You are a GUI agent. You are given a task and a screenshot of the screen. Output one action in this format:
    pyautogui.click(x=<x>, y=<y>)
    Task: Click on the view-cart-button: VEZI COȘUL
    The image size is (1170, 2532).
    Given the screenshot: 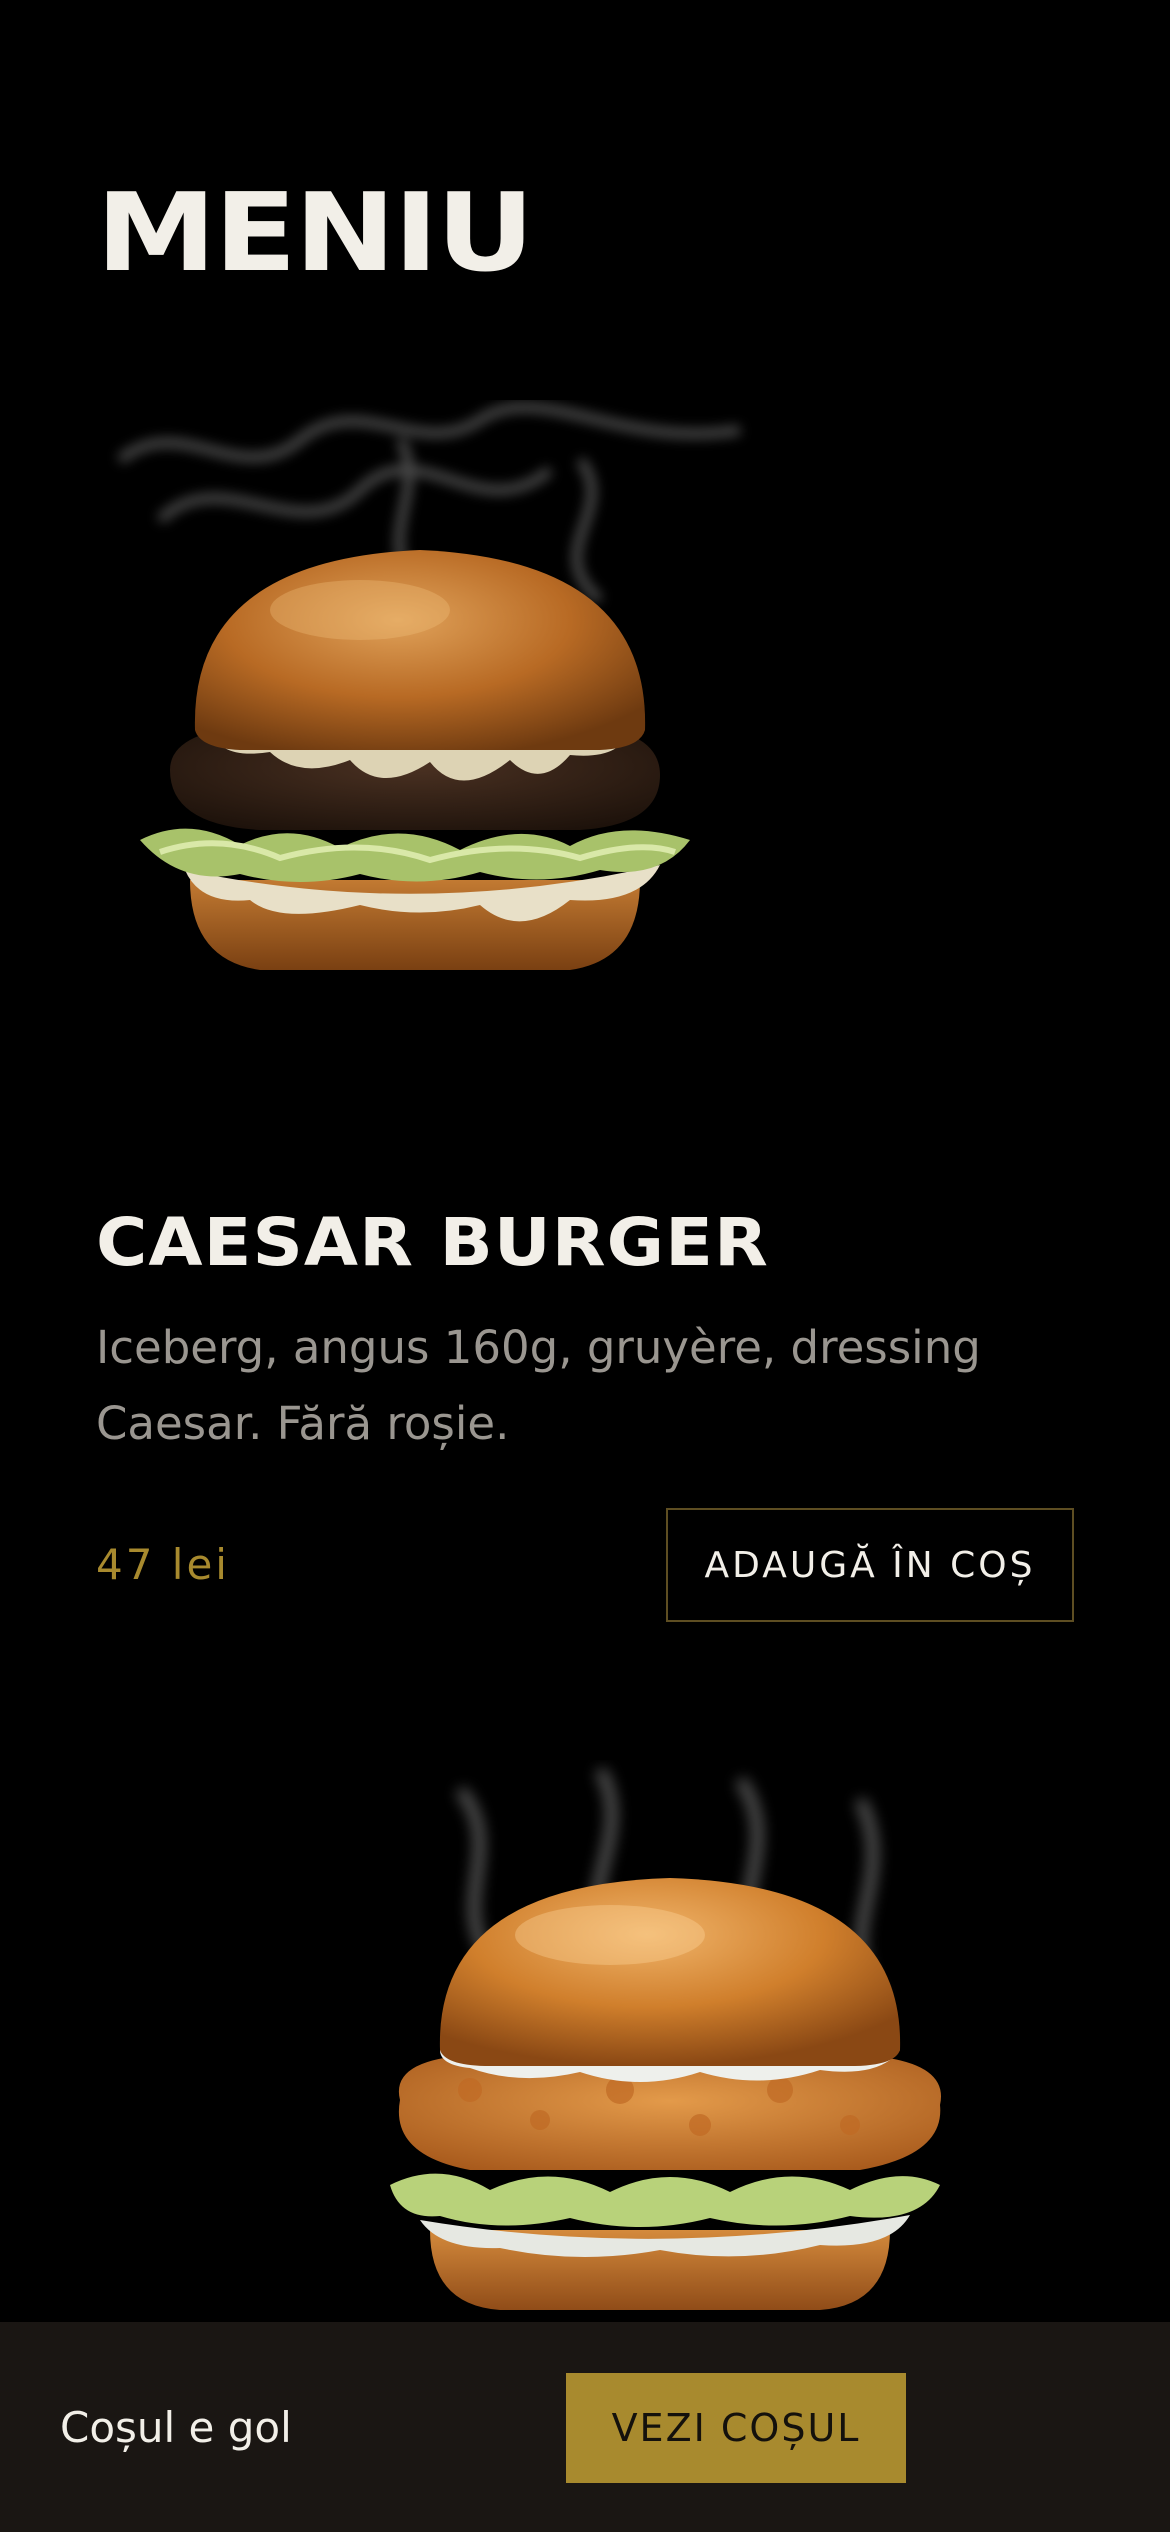 What is the action you would take?
    pyautogui.click(x=736, y=2428)
    